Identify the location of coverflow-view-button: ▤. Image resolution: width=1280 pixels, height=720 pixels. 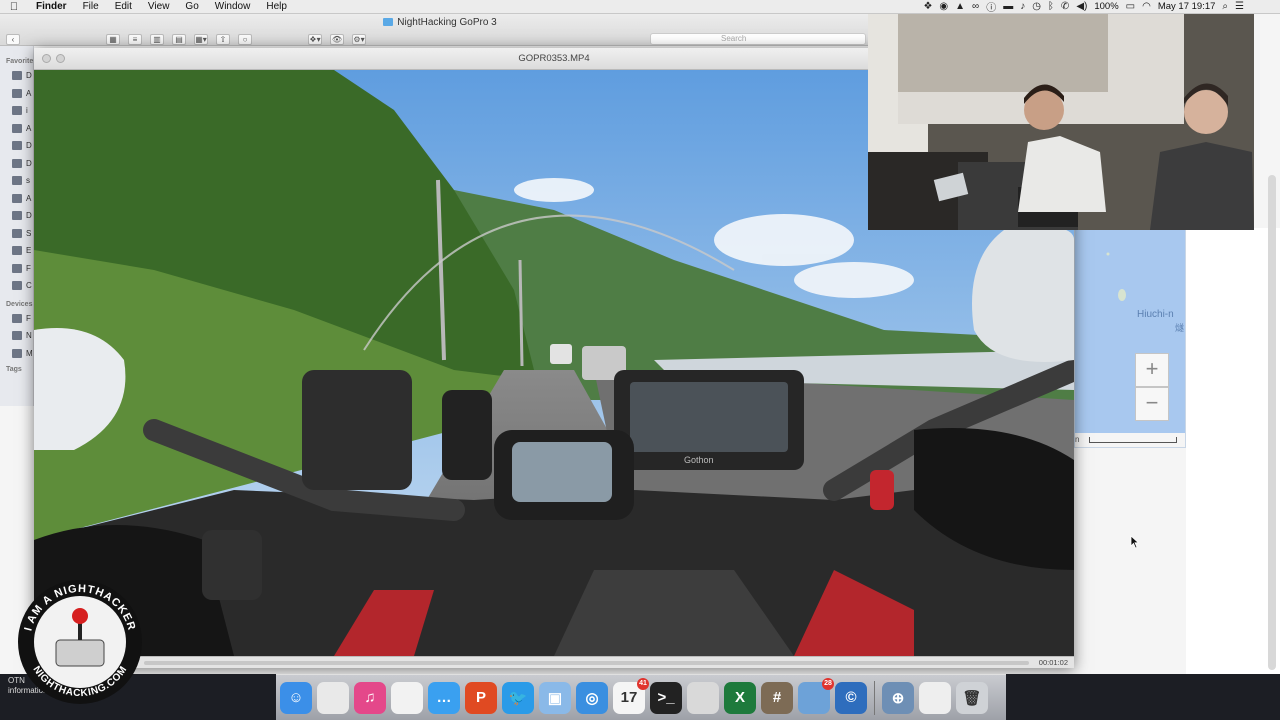
(179, 39).